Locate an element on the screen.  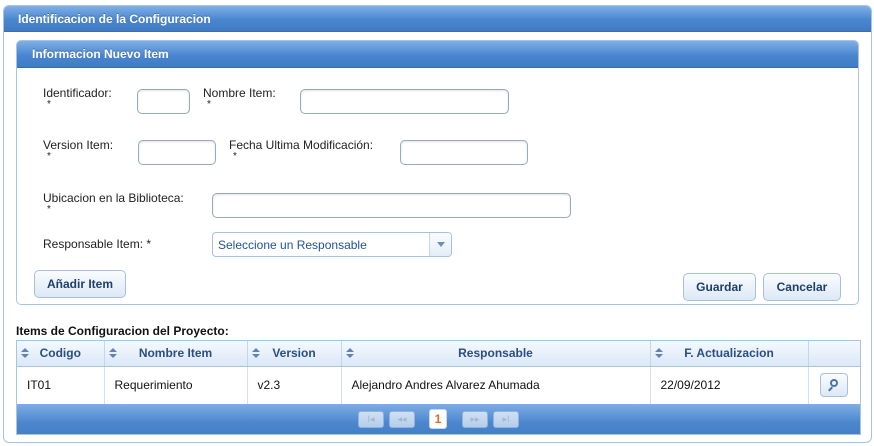
nombre-item-input is located at coordinates (404, 101).